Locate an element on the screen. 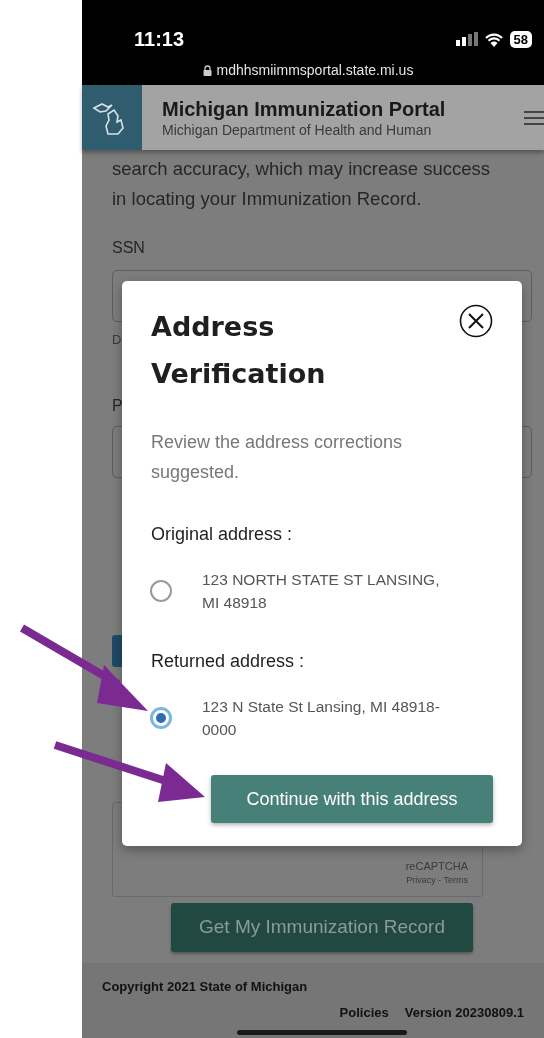 This screenshot has width=544, height=1038. recaptcha-label: reCAPTCHA is located at coordinates (436, 866).